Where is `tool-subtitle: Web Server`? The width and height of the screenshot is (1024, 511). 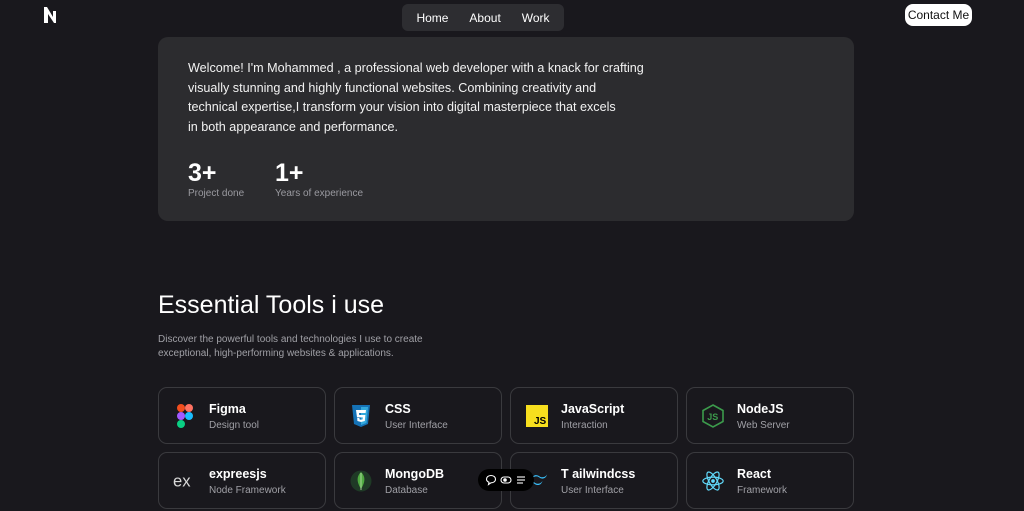
tool-subtitle: Web Server is located at coordinates (763, 425).